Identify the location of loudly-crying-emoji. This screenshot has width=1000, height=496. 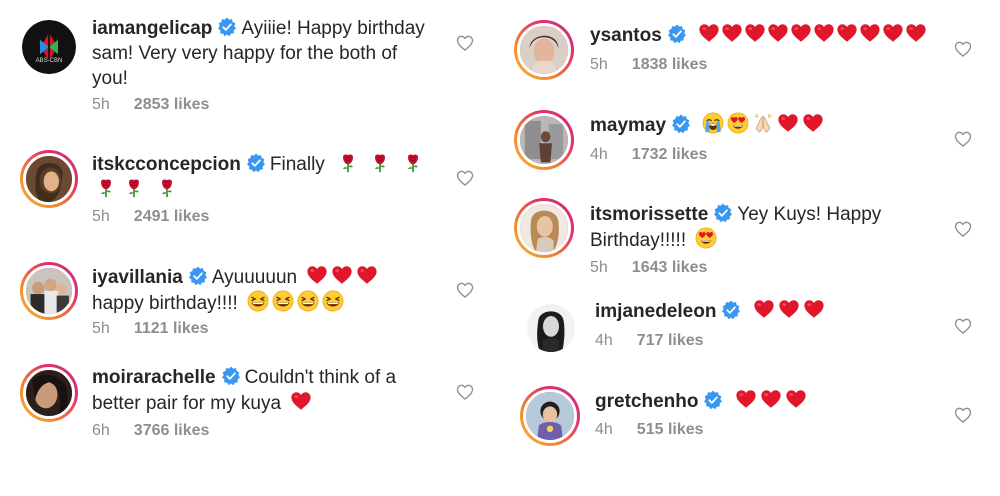
(713, 123).